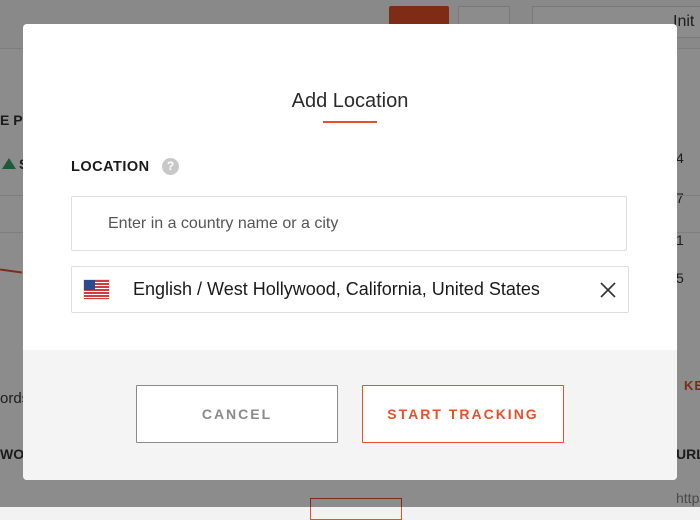  Describe the element at coordinates (608, 290) in the screenshot. I see `close-icon` at that location.